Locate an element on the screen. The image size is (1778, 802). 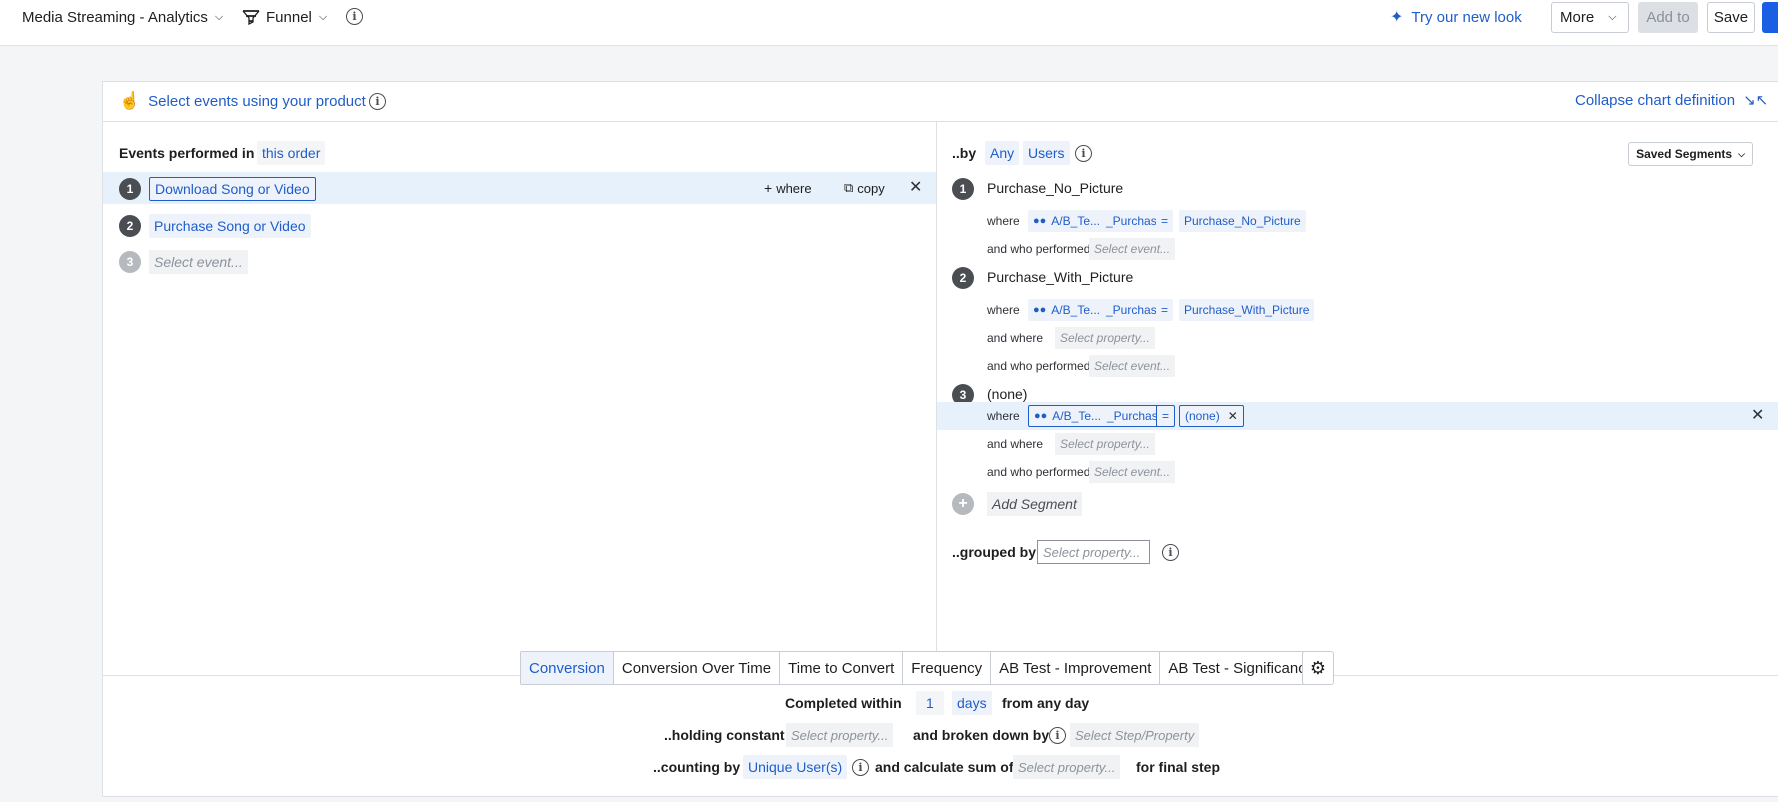
completed-within-label: Completed within is located at coordinates (843, 703).